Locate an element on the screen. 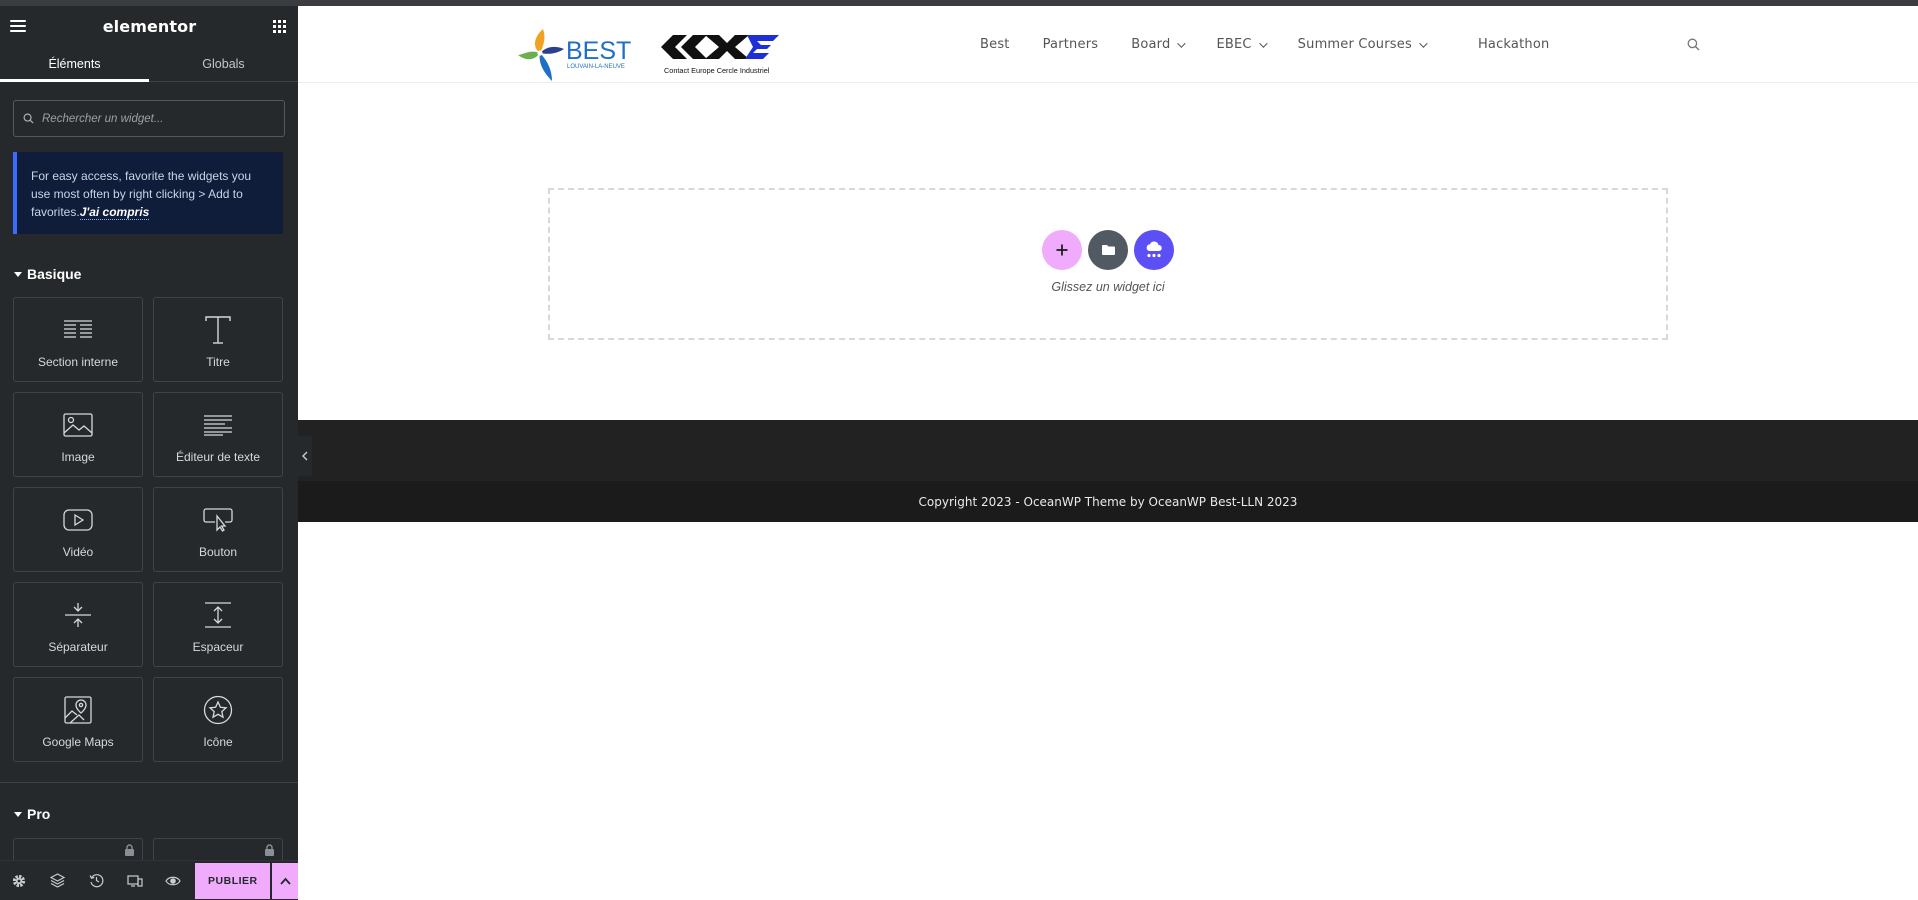 This screenshot has height=900, width=1918. google-maps-icon is located at coordinates (78, 710).